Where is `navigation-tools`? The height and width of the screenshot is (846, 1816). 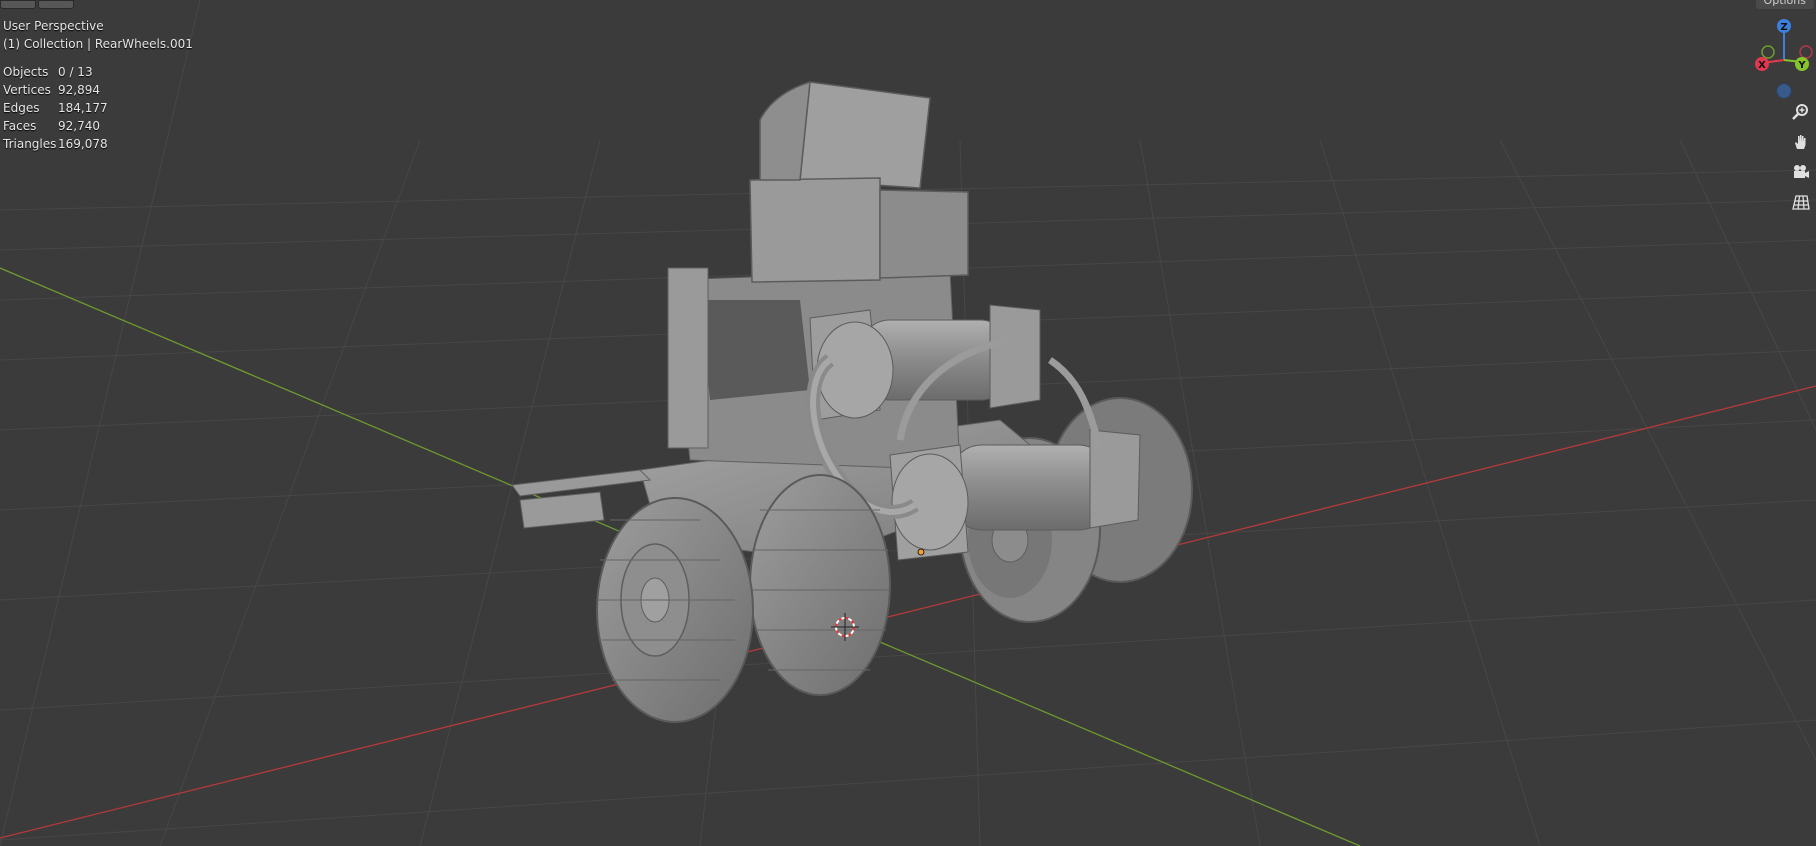
navigation-tools is located at coordinates (1801, 157).